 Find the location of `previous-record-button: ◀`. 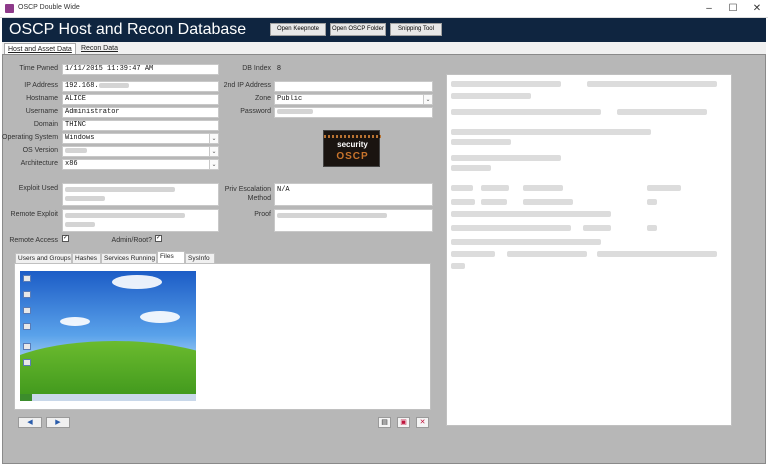

previous-record-button: ◀ is located at coordinates (30, 422).